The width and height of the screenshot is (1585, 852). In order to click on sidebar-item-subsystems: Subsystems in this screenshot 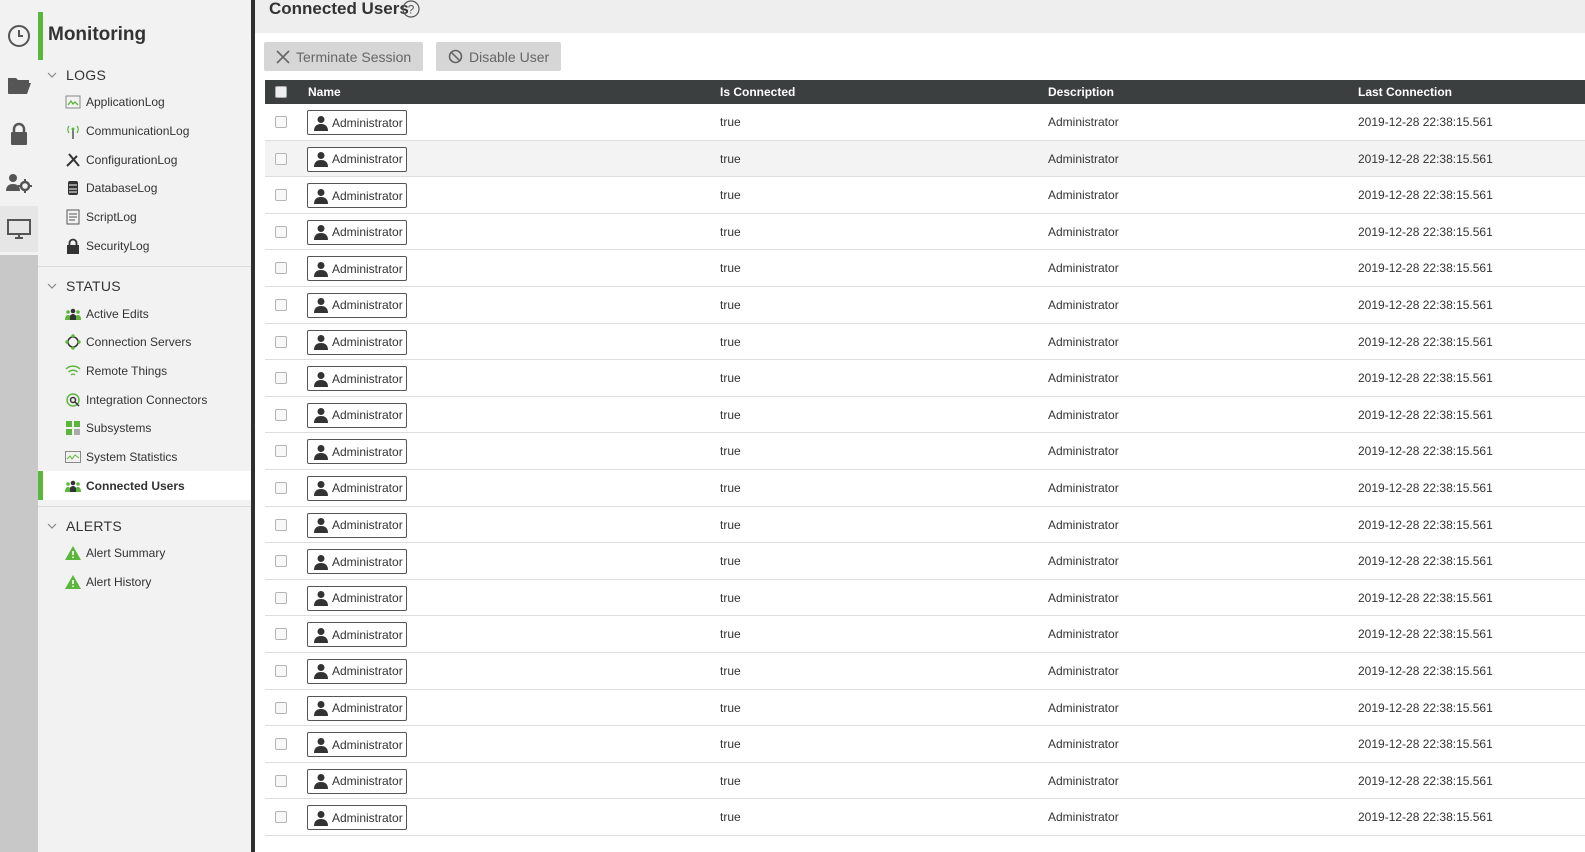, I will do `click(144, 427)`.